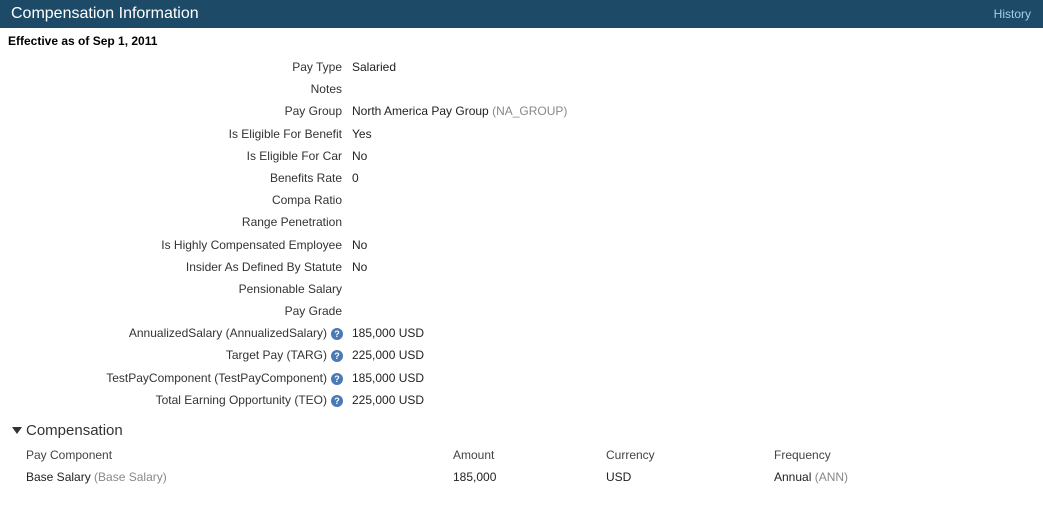 This screenshot has width=1043, height=513. I want to click on field-value: 0, so click(355, 177).